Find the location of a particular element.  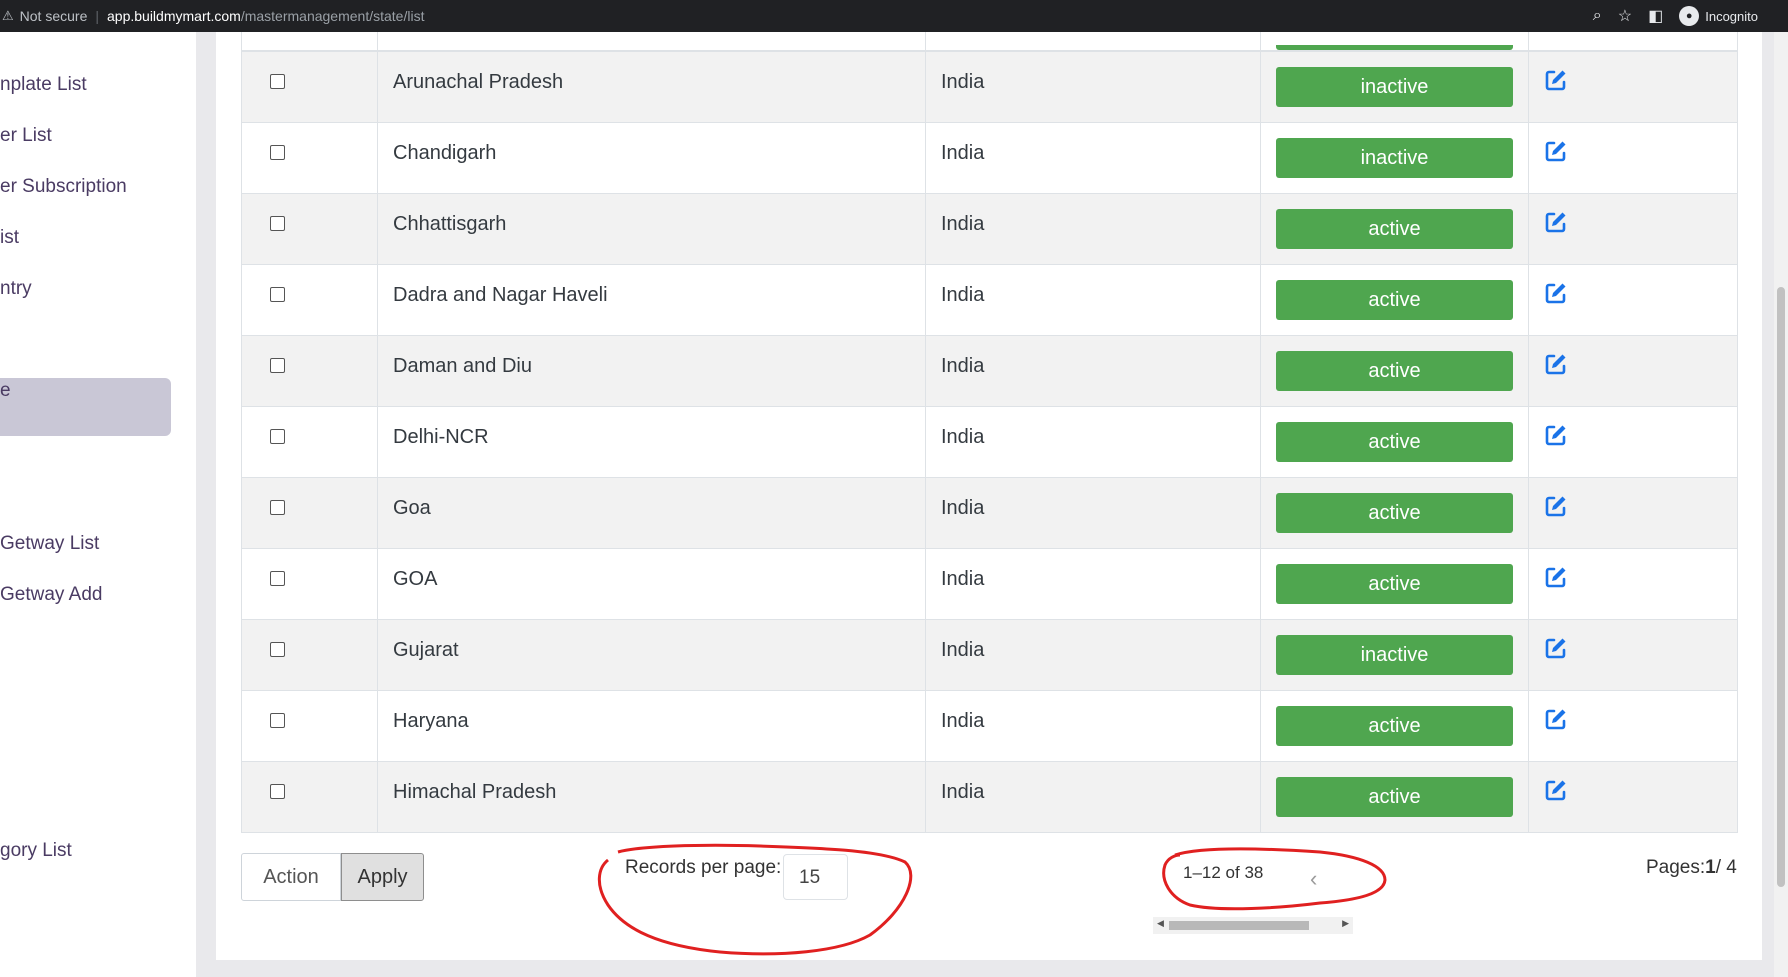

warning-icon: ⚠ is located at coordinates (8, 16).